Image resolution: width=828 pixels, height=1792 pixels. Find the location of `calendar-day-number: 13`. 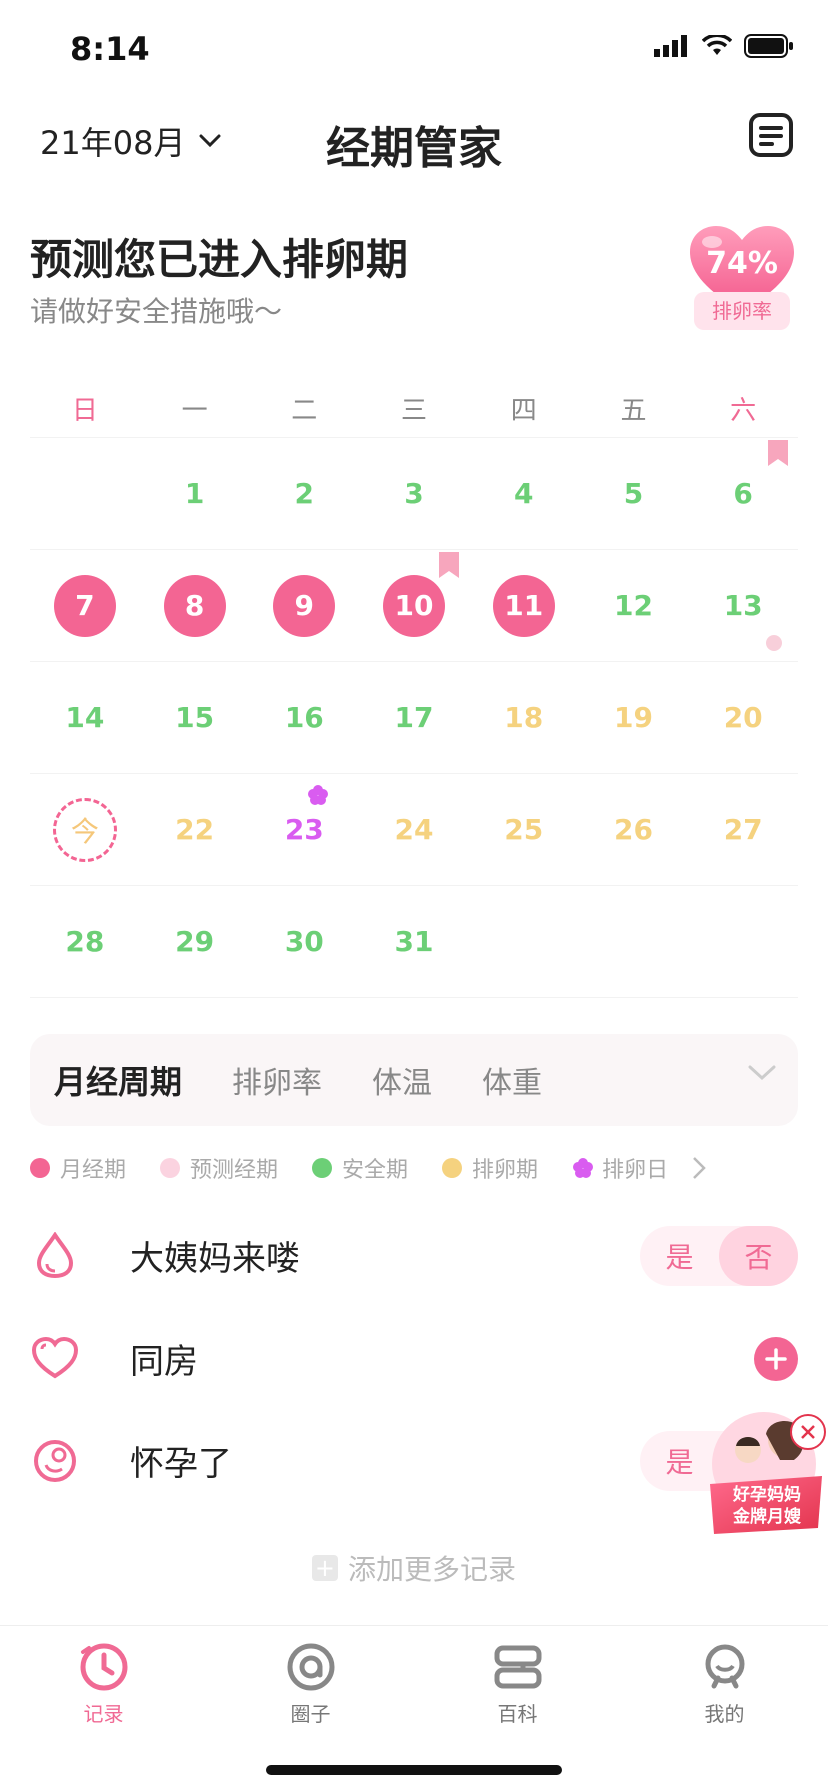

calendar-day-number: 13 is located at coordinates (743, 605).